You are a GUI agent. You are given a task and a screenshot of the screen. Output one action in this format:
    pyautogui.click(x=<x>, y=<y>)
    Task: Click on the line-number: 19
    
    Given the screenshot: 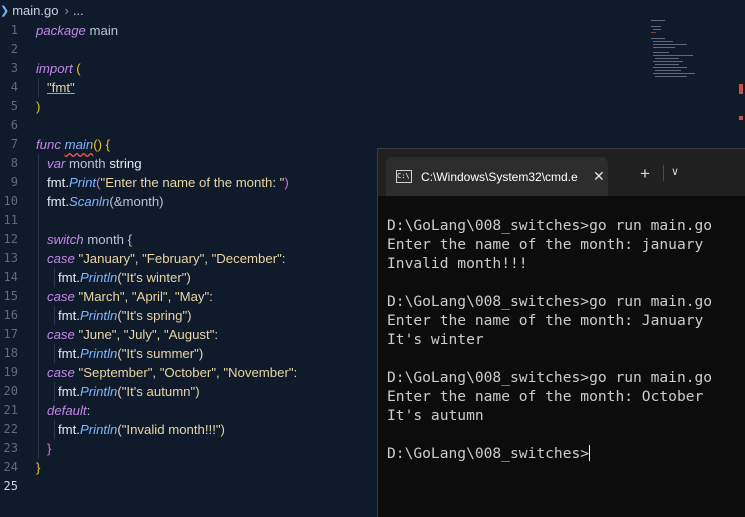 What is the action you would take?
    pyautogui.click(x=10, y=372)
    